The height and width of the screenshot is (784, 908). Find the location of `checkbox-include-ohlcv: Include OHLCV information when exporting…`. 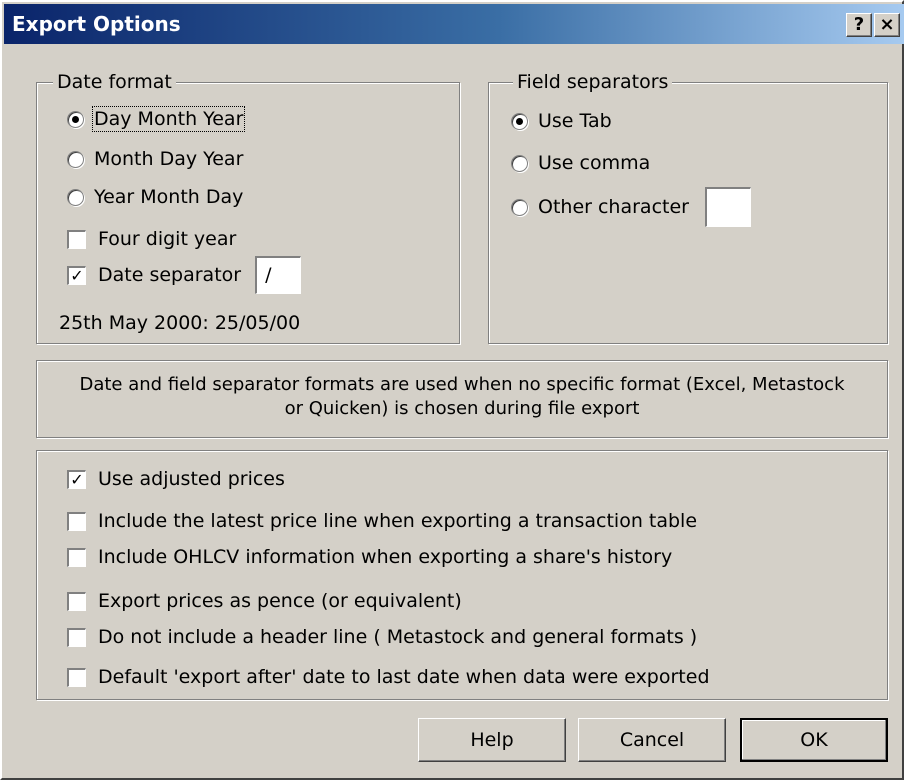

checkbox-include-ohlcv: Include OHLCV information when exporting… is located at coordinates (369, 557).